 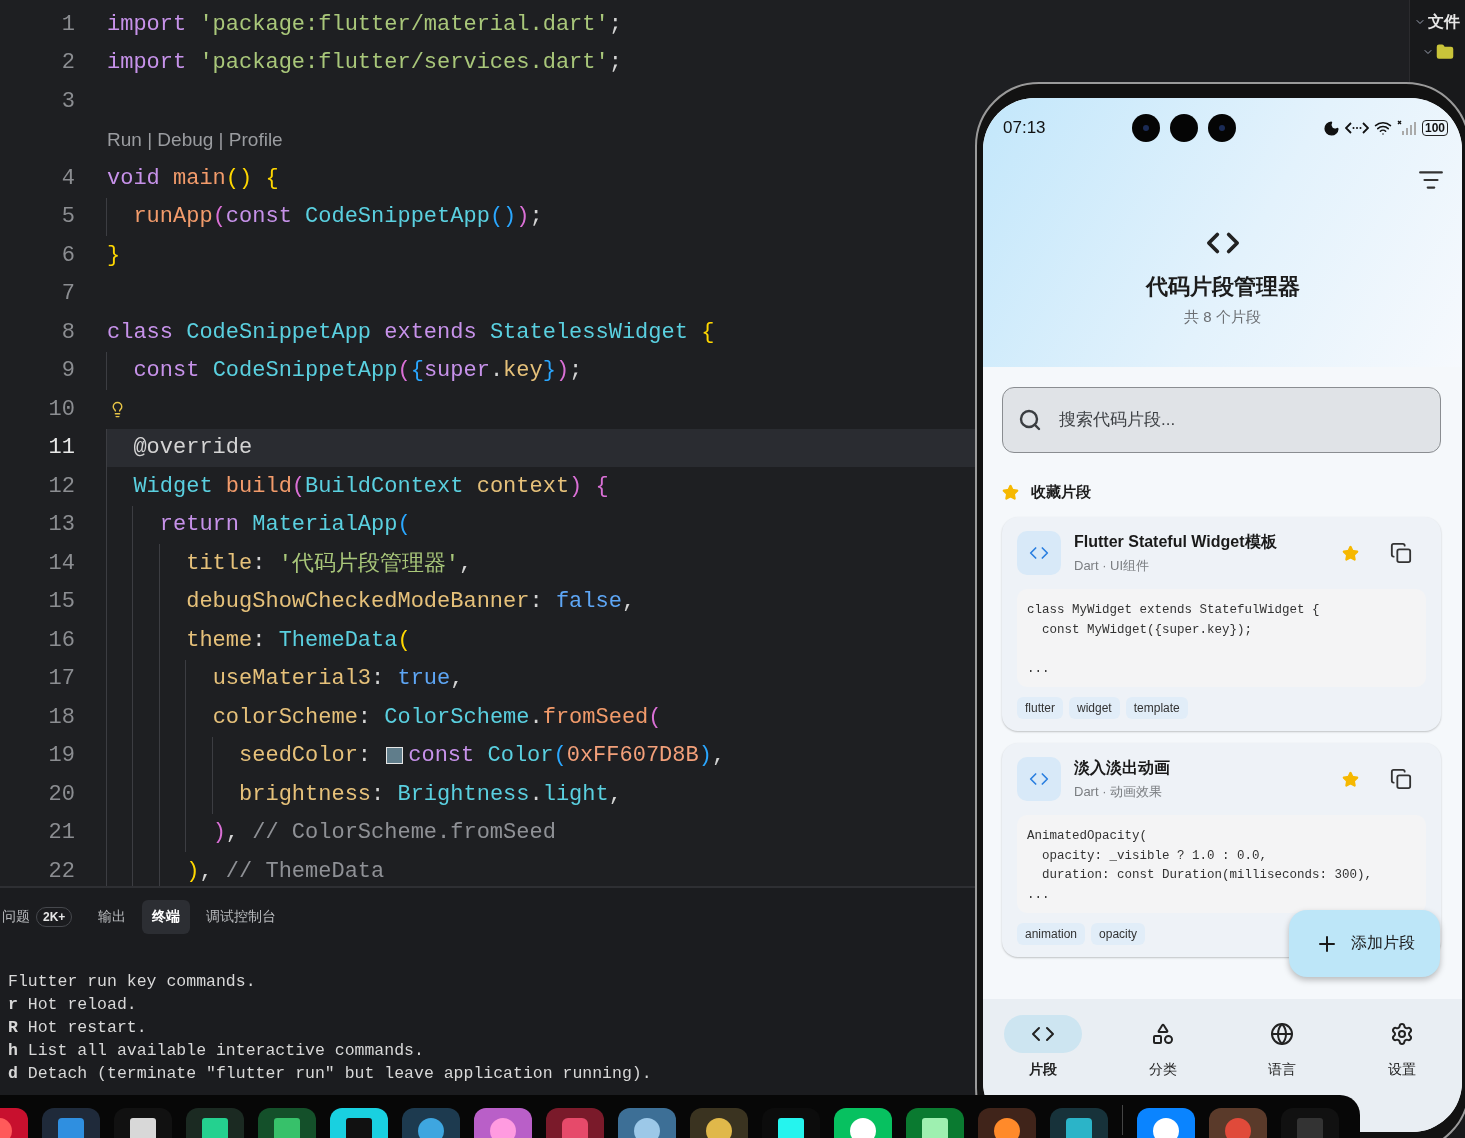 What do you see at coordinates (1222, 317) in the screenshot?
I see `snippet-count: 共 8 个片段` at bounding box center [1222, 317].